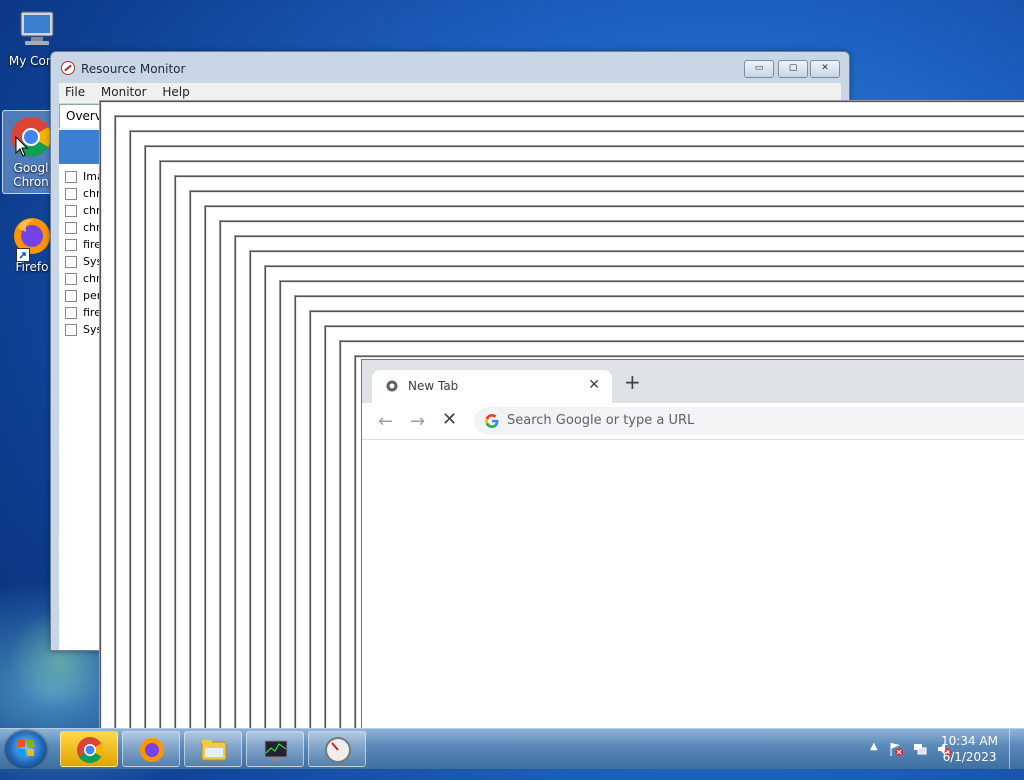 This screenshot has width=1024, height=780. What do you see at coordinates (417, 421) in the screenshot?
I see `forward-button: →` at bounding box center [417, 421].